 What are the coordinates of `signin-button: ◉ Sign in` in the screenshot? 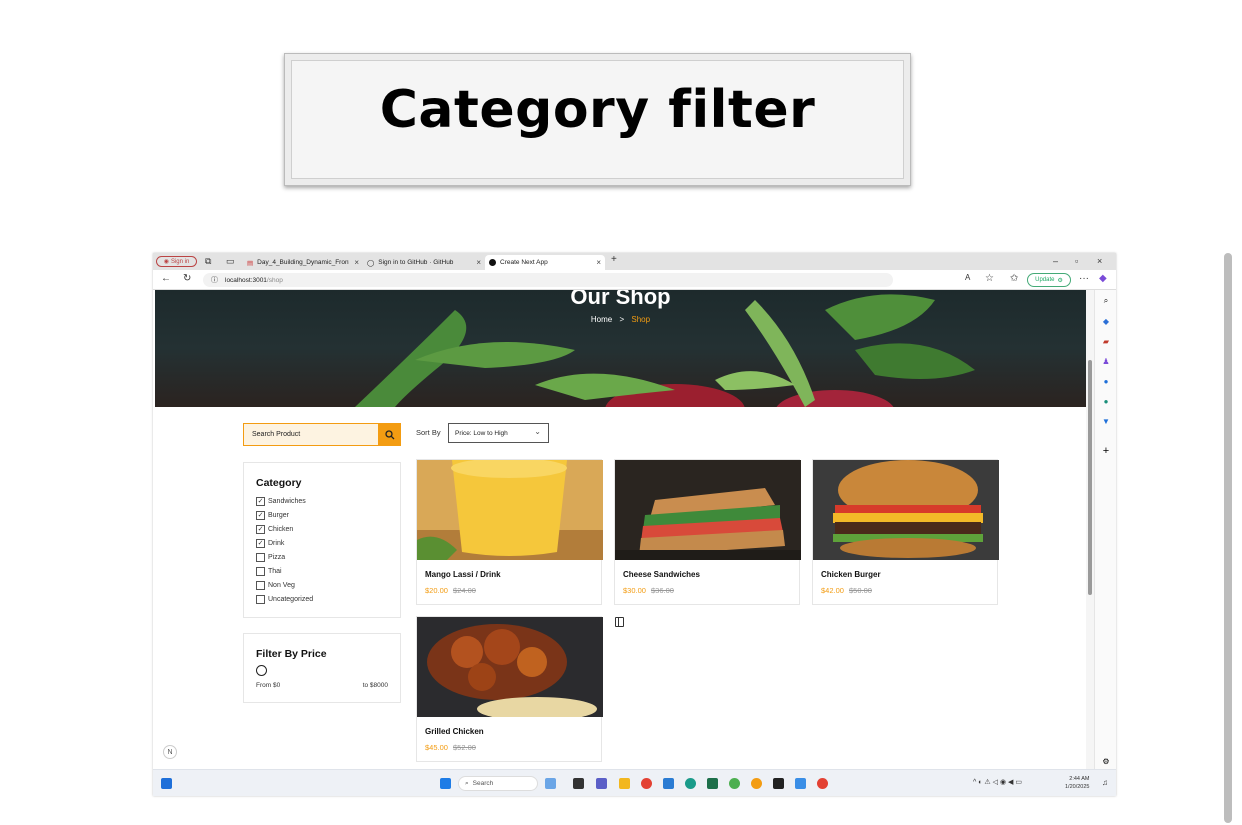 It's located at (176, 261).